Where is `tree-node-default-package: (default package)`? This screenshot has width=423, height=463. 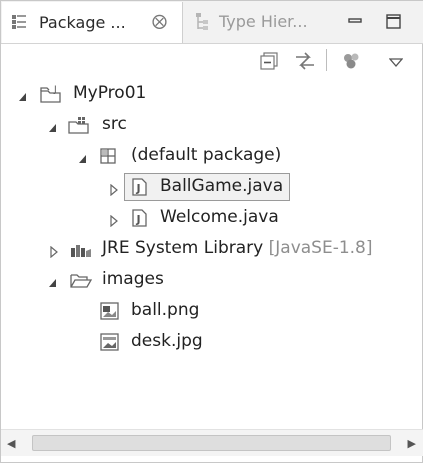 tree-node-default-package: (default package) is located at coordinates (212, 156).